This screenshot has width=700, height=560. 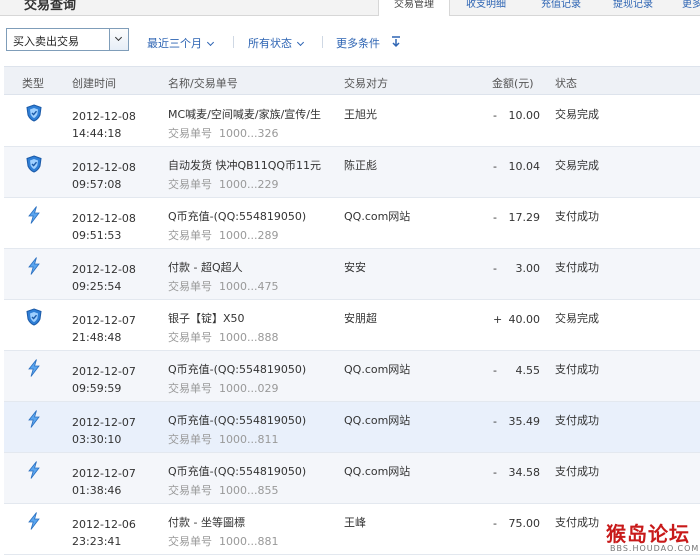 What do you see at coordinates (249, 490) in the screenshot?
I see `order-number-value: 1000...855` at bounding box center [249, 490].